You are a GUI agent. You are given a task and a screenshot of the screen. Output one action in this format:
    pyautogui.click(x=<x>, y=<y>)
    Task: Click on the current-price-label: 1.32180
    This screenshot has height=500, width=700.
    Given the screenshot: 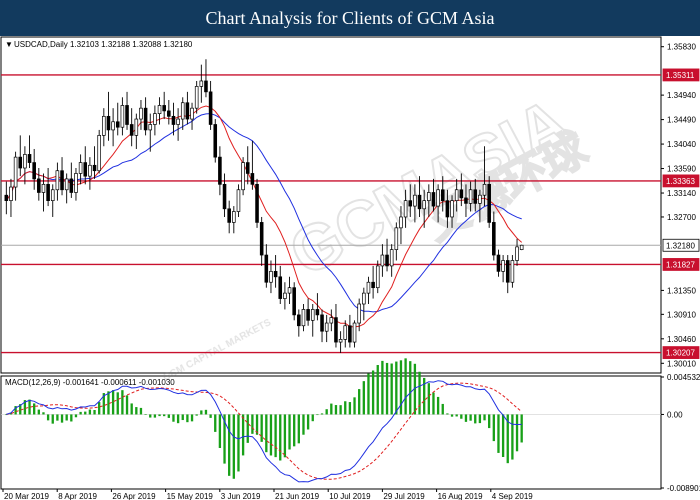 What is the action you would take?
    pyautogui.click(x=680, y=245)
    